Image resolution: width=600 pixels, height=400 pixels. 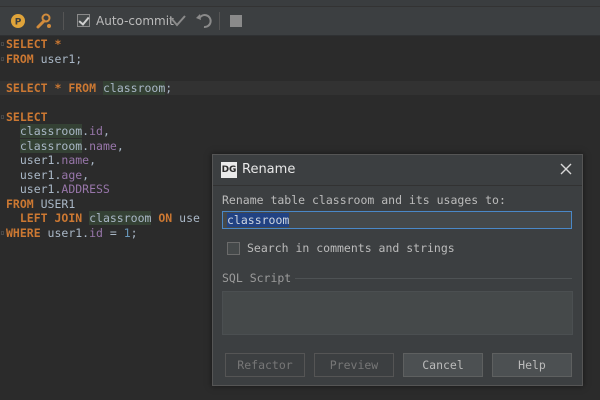 I want to click on autocommit-checkbox, so click(x=83, y=20).